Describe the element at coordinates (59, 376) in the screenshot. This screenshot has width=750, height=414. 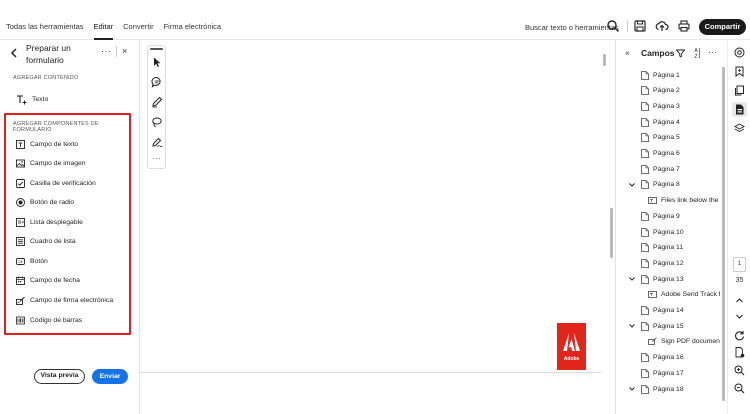
I see `preview-button: Vista previa` at that location.